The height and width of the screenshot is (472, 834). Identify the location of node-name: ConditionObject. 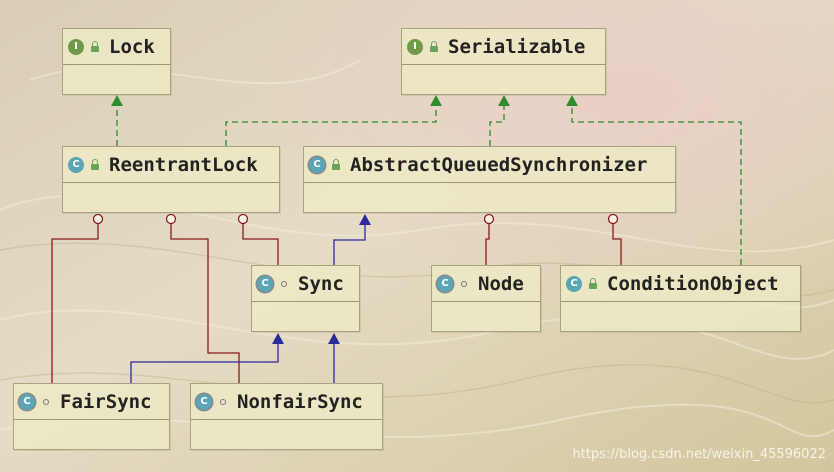
(693, 283).